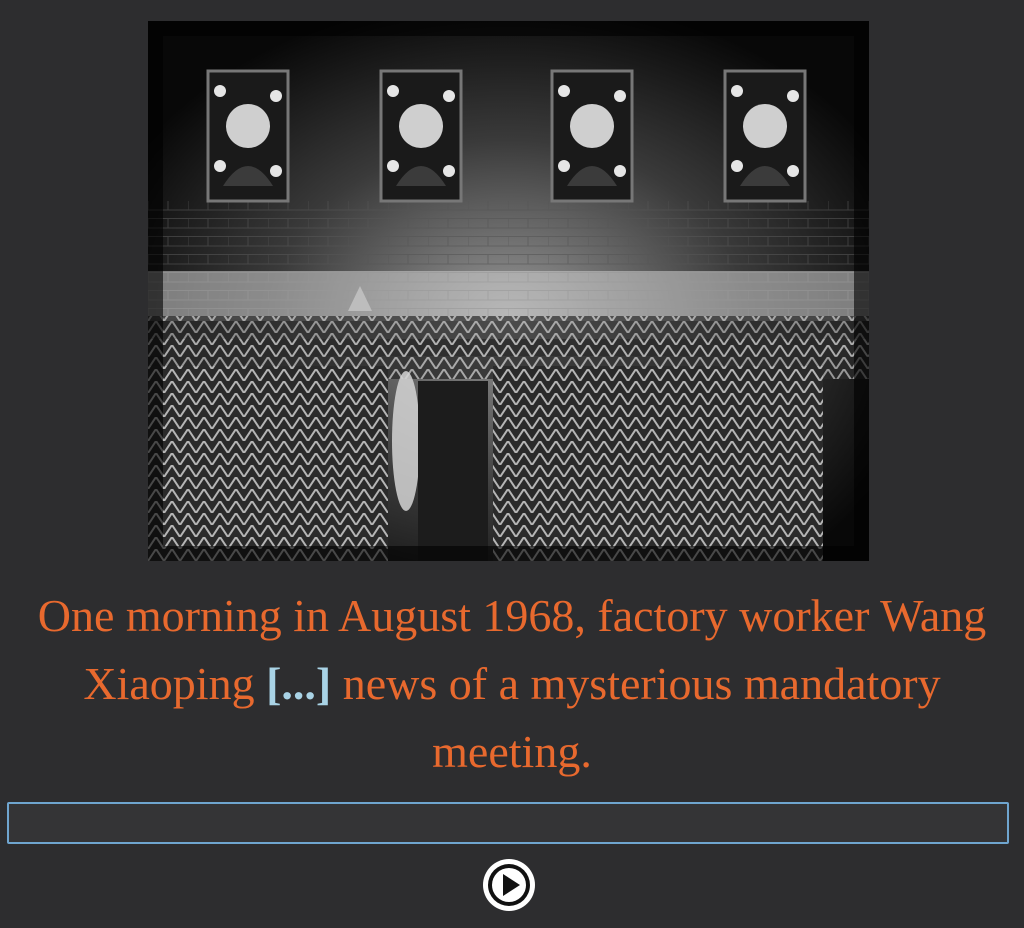 This screenshot has height=928, width=1024. I want to click on play-icon, so click(509, 885).